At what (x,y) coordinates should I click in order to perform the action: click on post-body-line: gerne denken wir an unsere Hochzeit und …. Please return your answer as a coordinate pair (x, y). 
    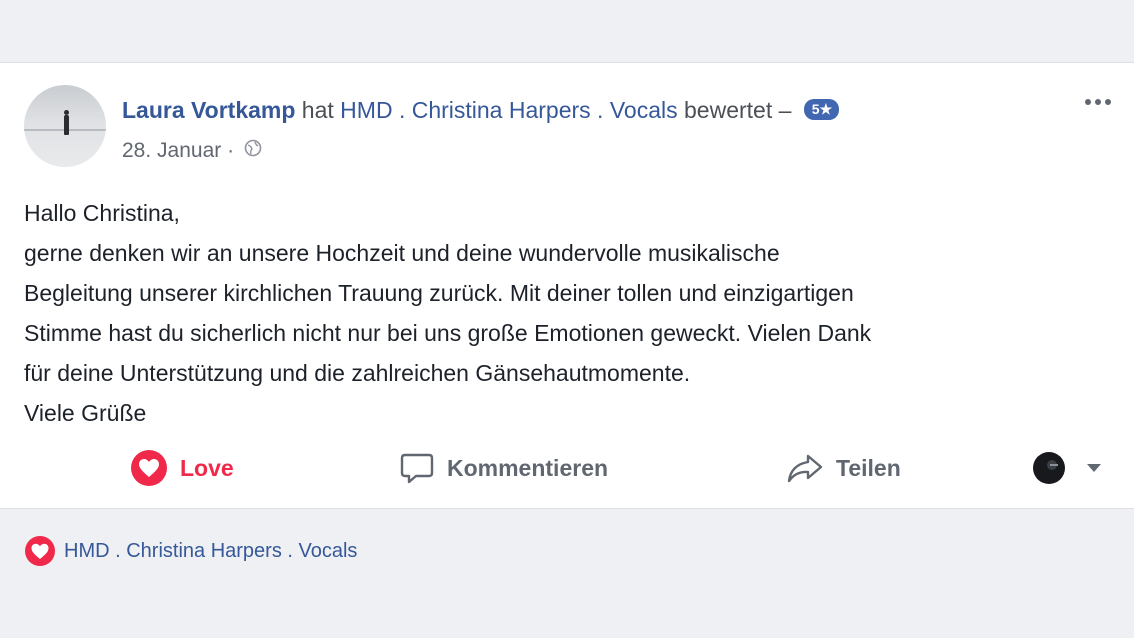
    Looking at the image, I should click on (402, 253).